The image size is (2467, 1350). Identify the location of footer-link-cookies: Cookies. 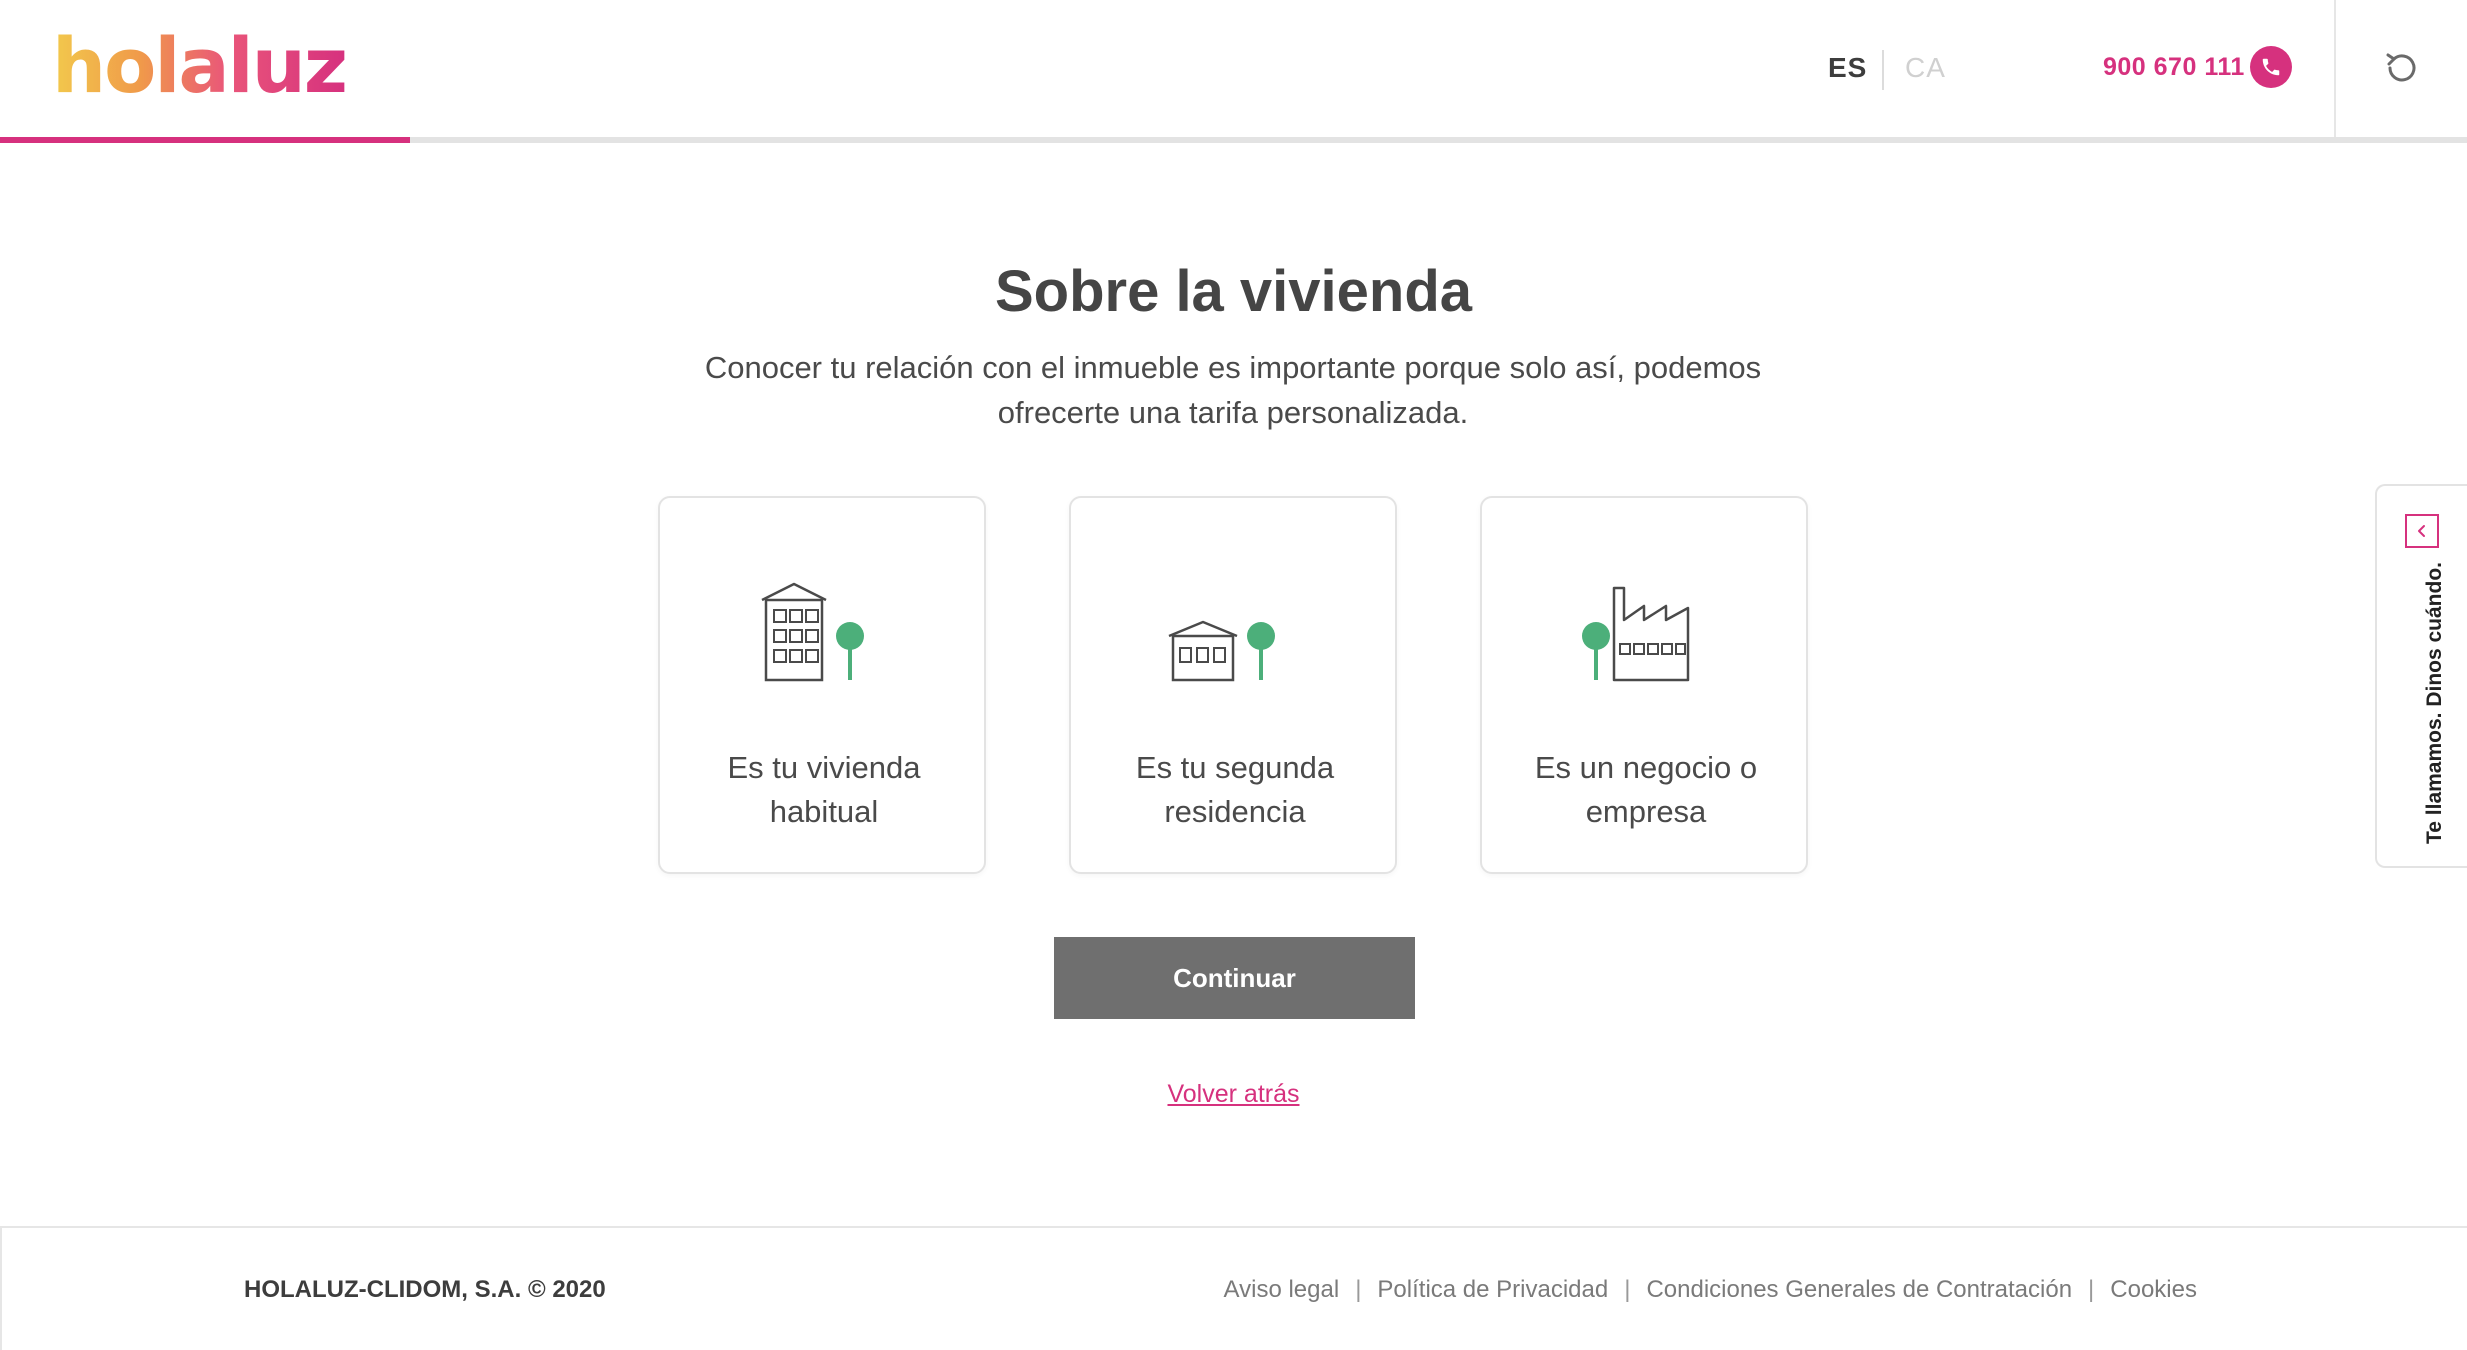
(2153, 1290).